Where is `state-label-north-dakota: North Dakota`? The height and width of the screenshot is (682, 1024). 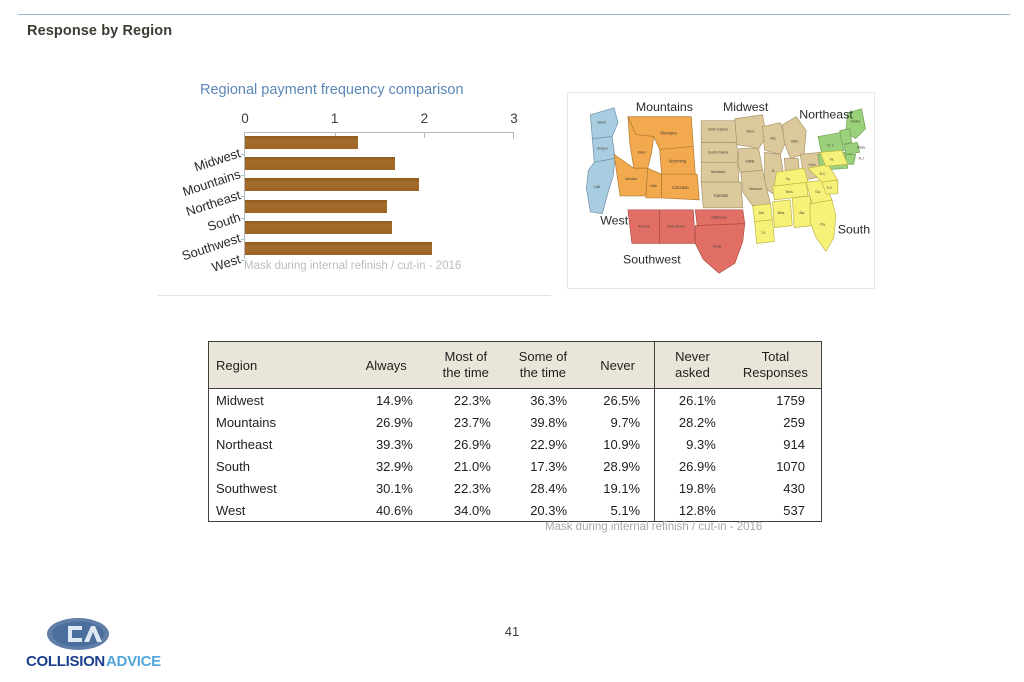 state-label-north-dakota: North Dakota is located at coordinates (718, 130).